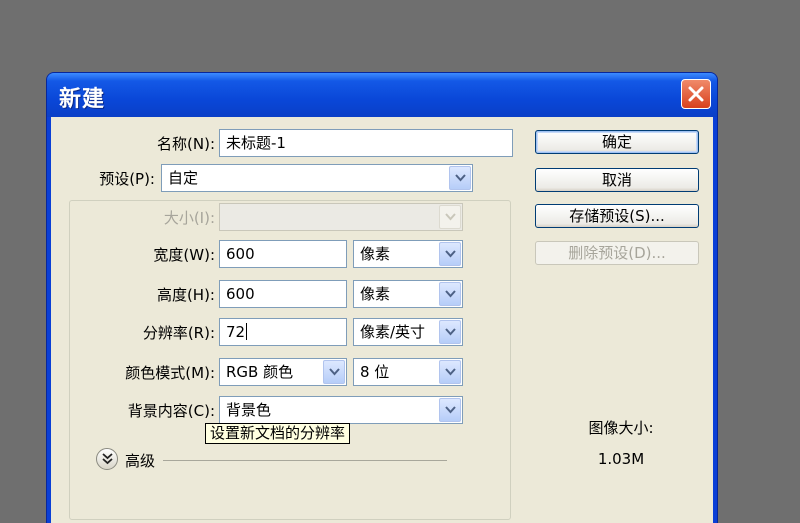 This screenshot has height=523, width=800. Describe the element at coordinates (260, 372) in the screenshot. I see `color-mode-value: RGB 颜色` at that location.